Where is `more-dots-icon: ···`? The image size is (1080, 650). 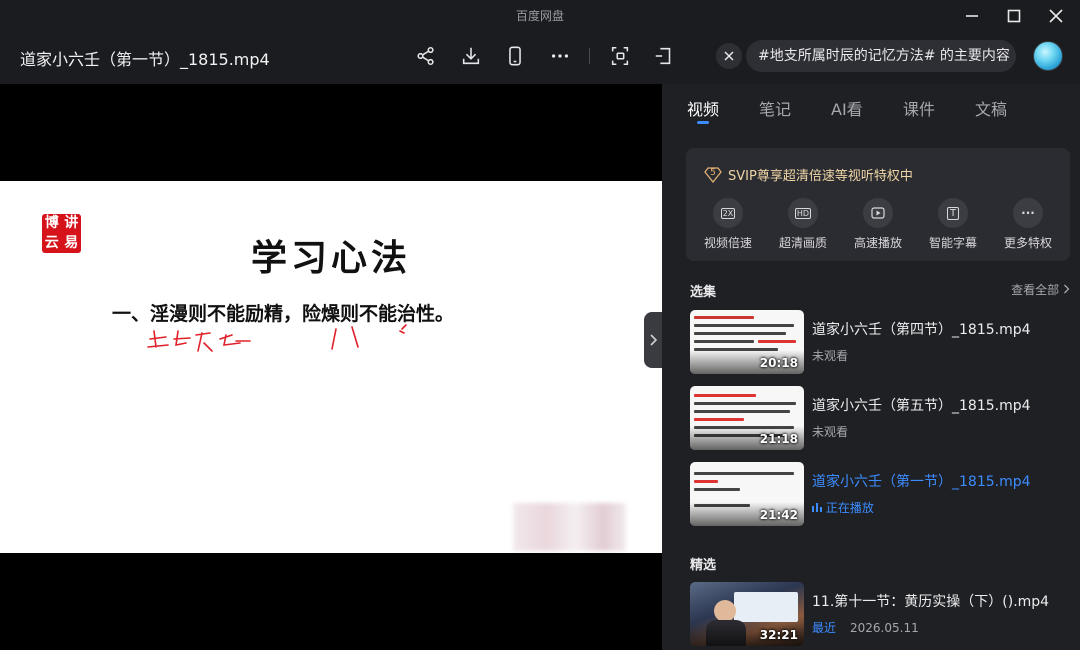 more-dots-icon: ··· is located at coordinates (1028, 213).